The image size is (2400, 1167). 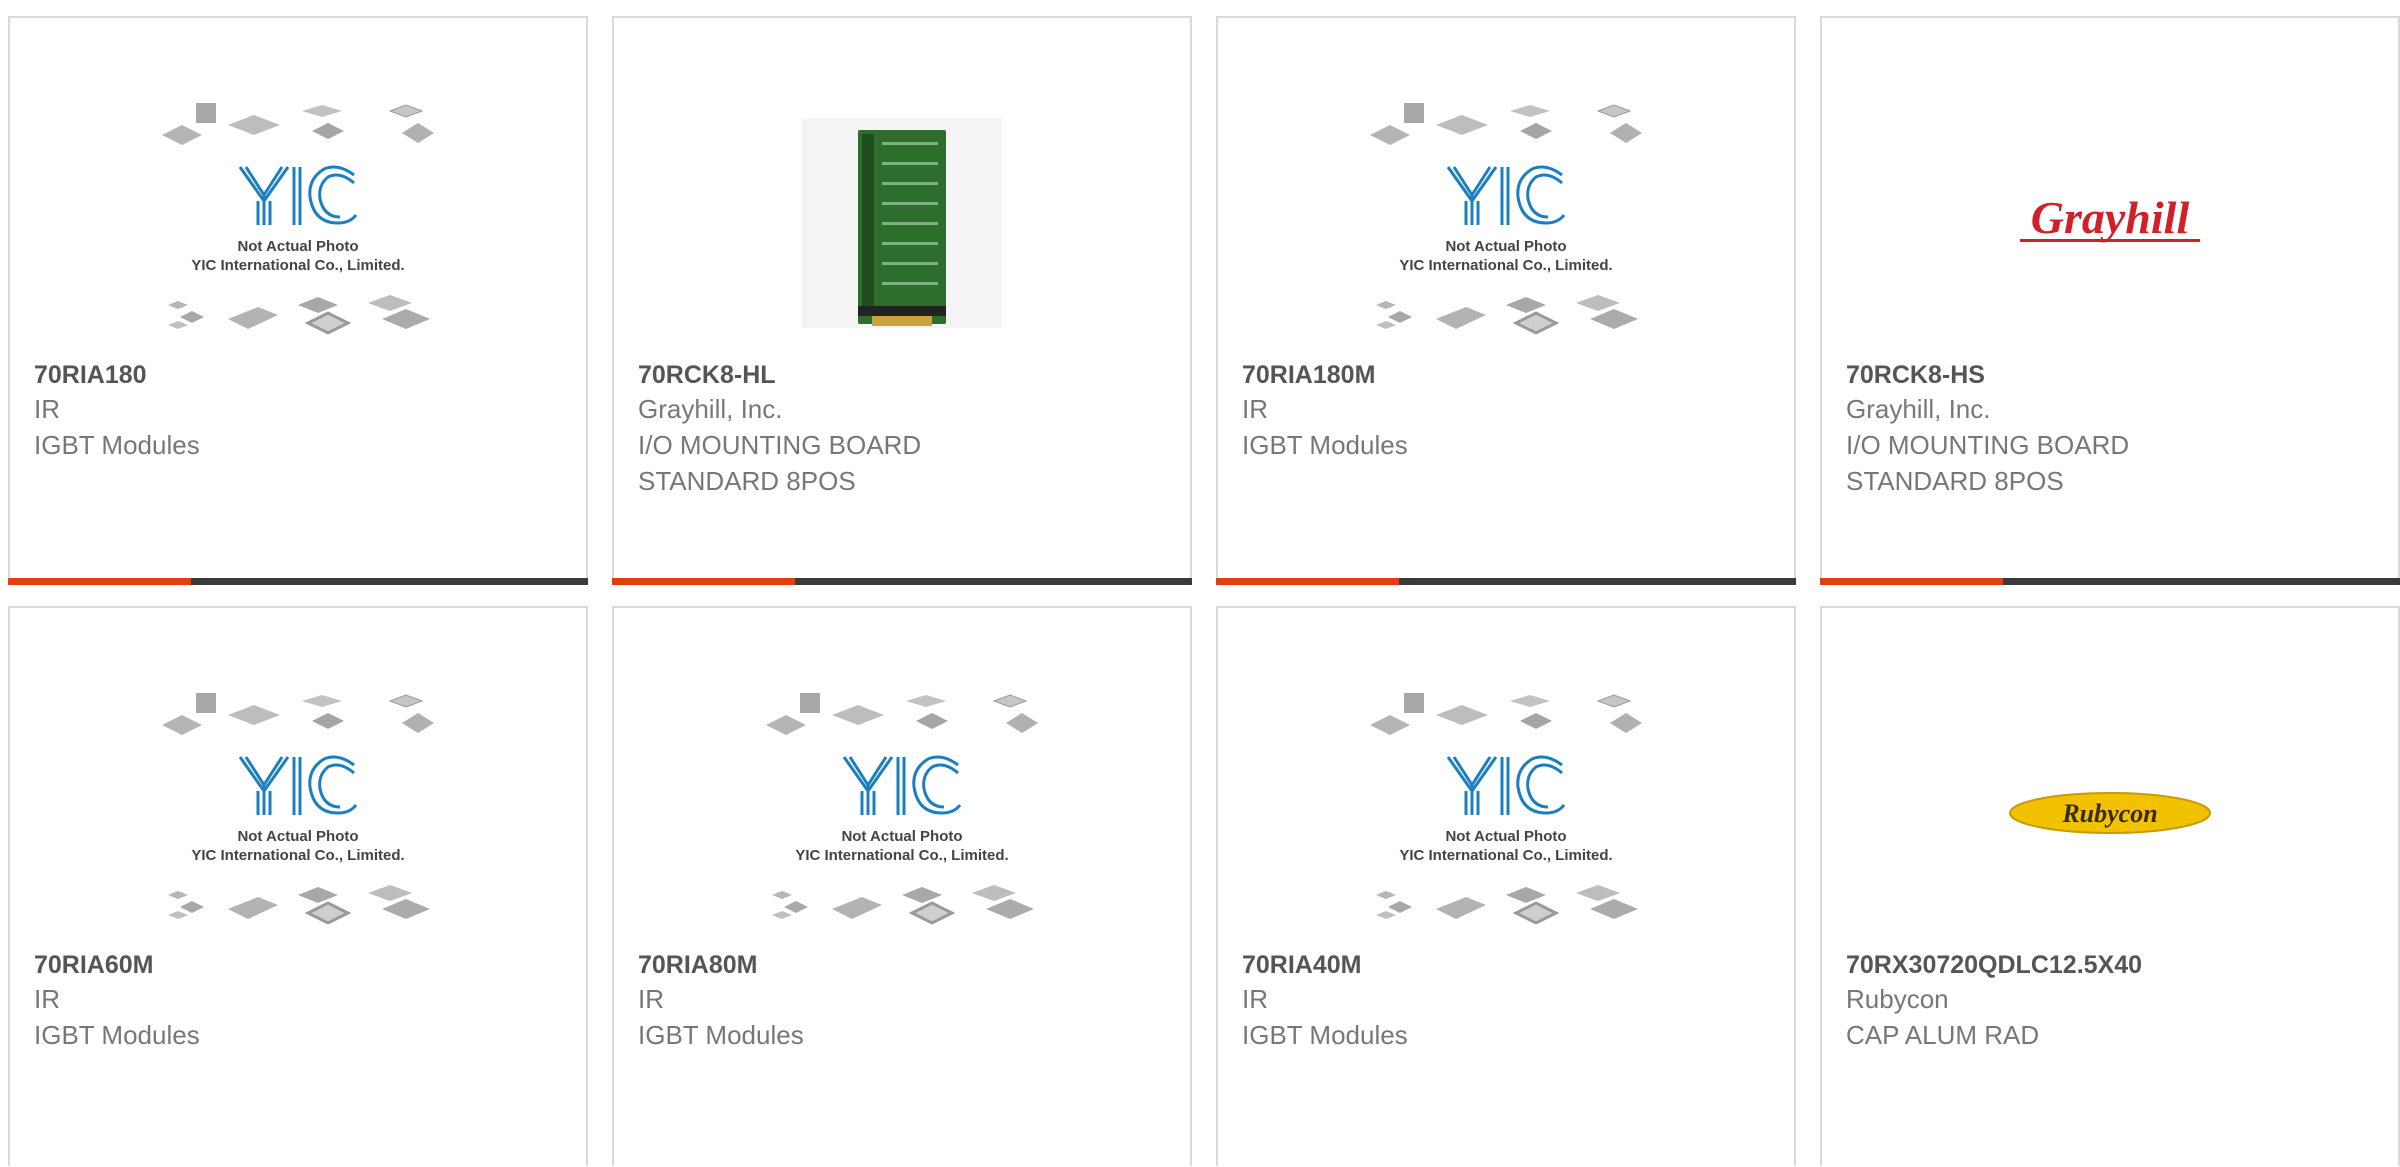 What do you see at coordinates (1506, 1001) in the screenshot?
I see `product-info: 70RIA40M IR IGBT Modules` at bounding box center [1506, 1001].